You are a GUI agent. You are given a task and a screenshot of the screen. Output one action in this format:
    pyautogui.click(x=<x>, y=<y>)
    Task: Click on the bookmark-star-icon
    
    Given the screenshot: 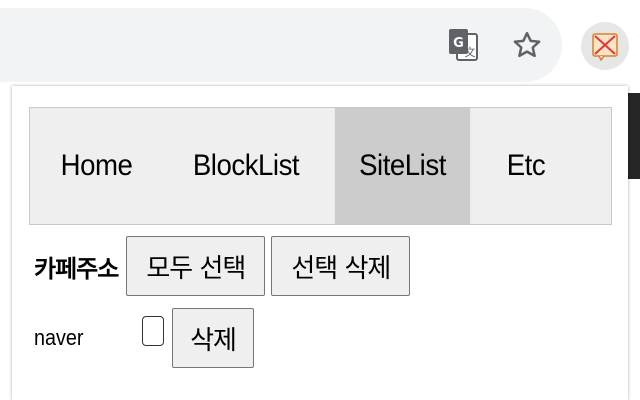 What is the action you would take?
    pyautogui.click(x=527, y=45)
    